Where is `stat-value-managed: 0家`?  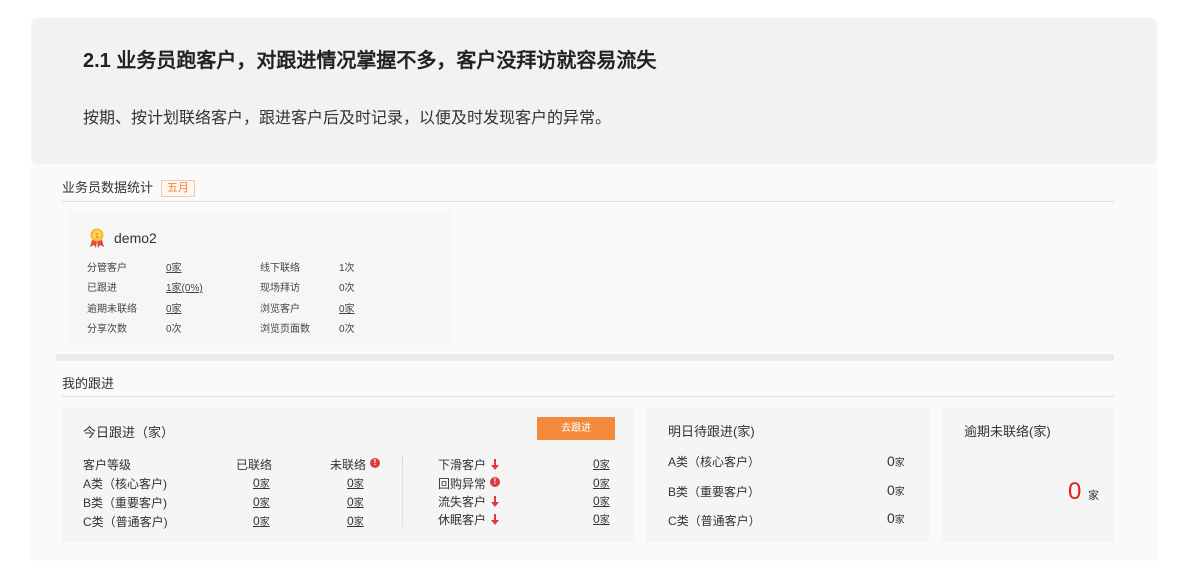
stat-value-managed: 0家 is located at coordinates (174, 266).